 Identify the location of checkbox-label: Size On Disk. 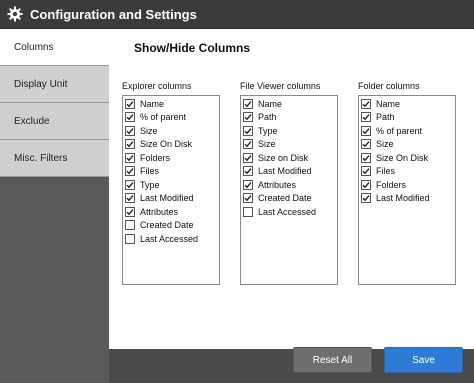
(166, 144).